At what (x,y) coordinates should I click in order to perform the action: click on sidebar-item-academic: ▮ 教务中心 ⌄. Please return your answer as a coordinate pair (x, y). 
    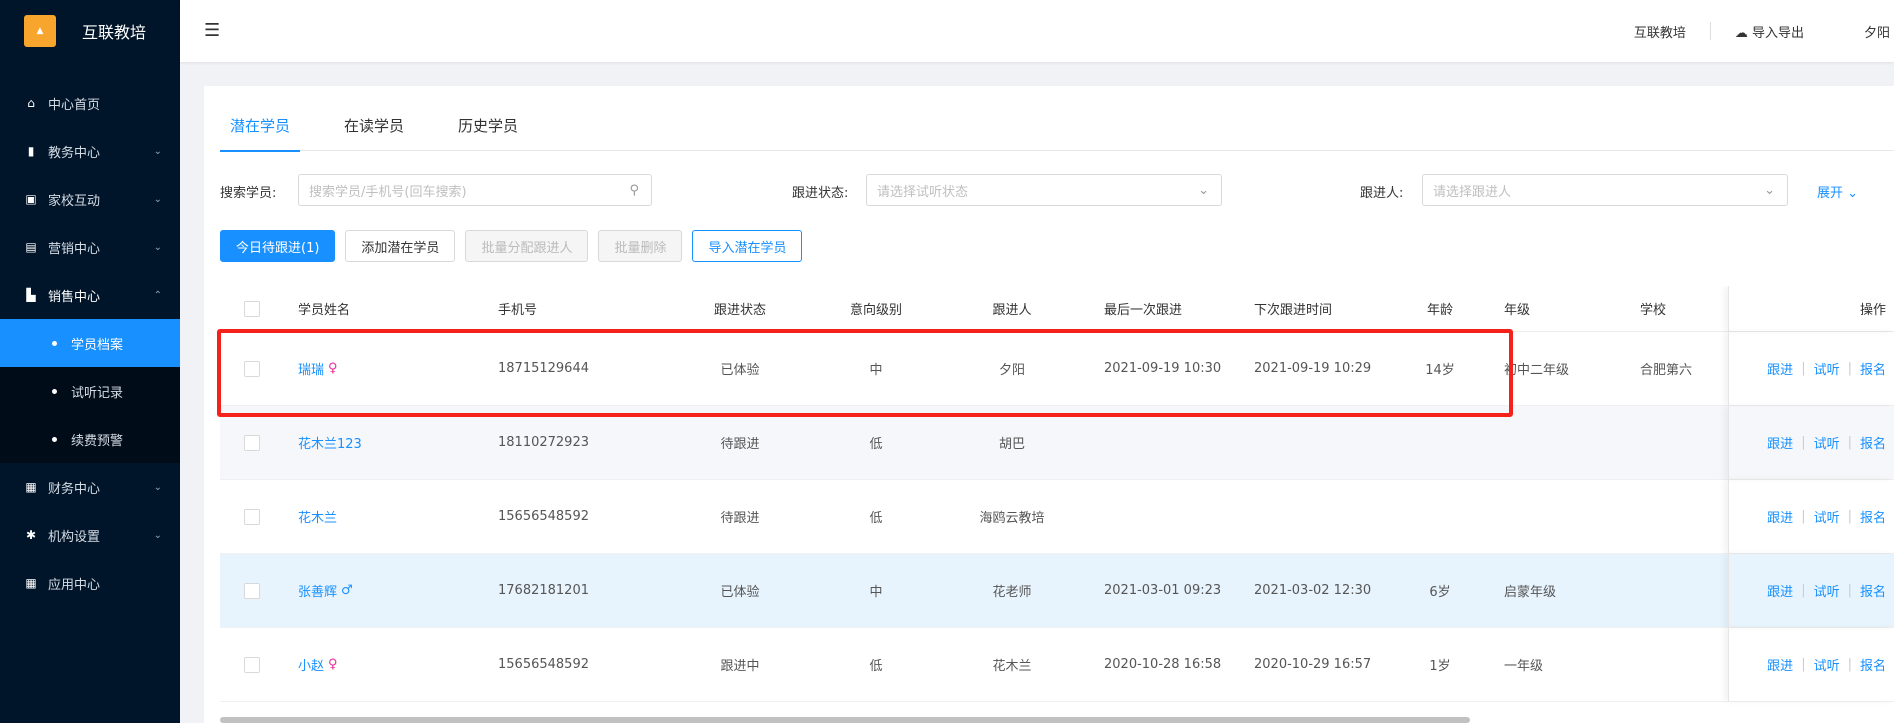
    Looking at the image, I should click on (90, 151).